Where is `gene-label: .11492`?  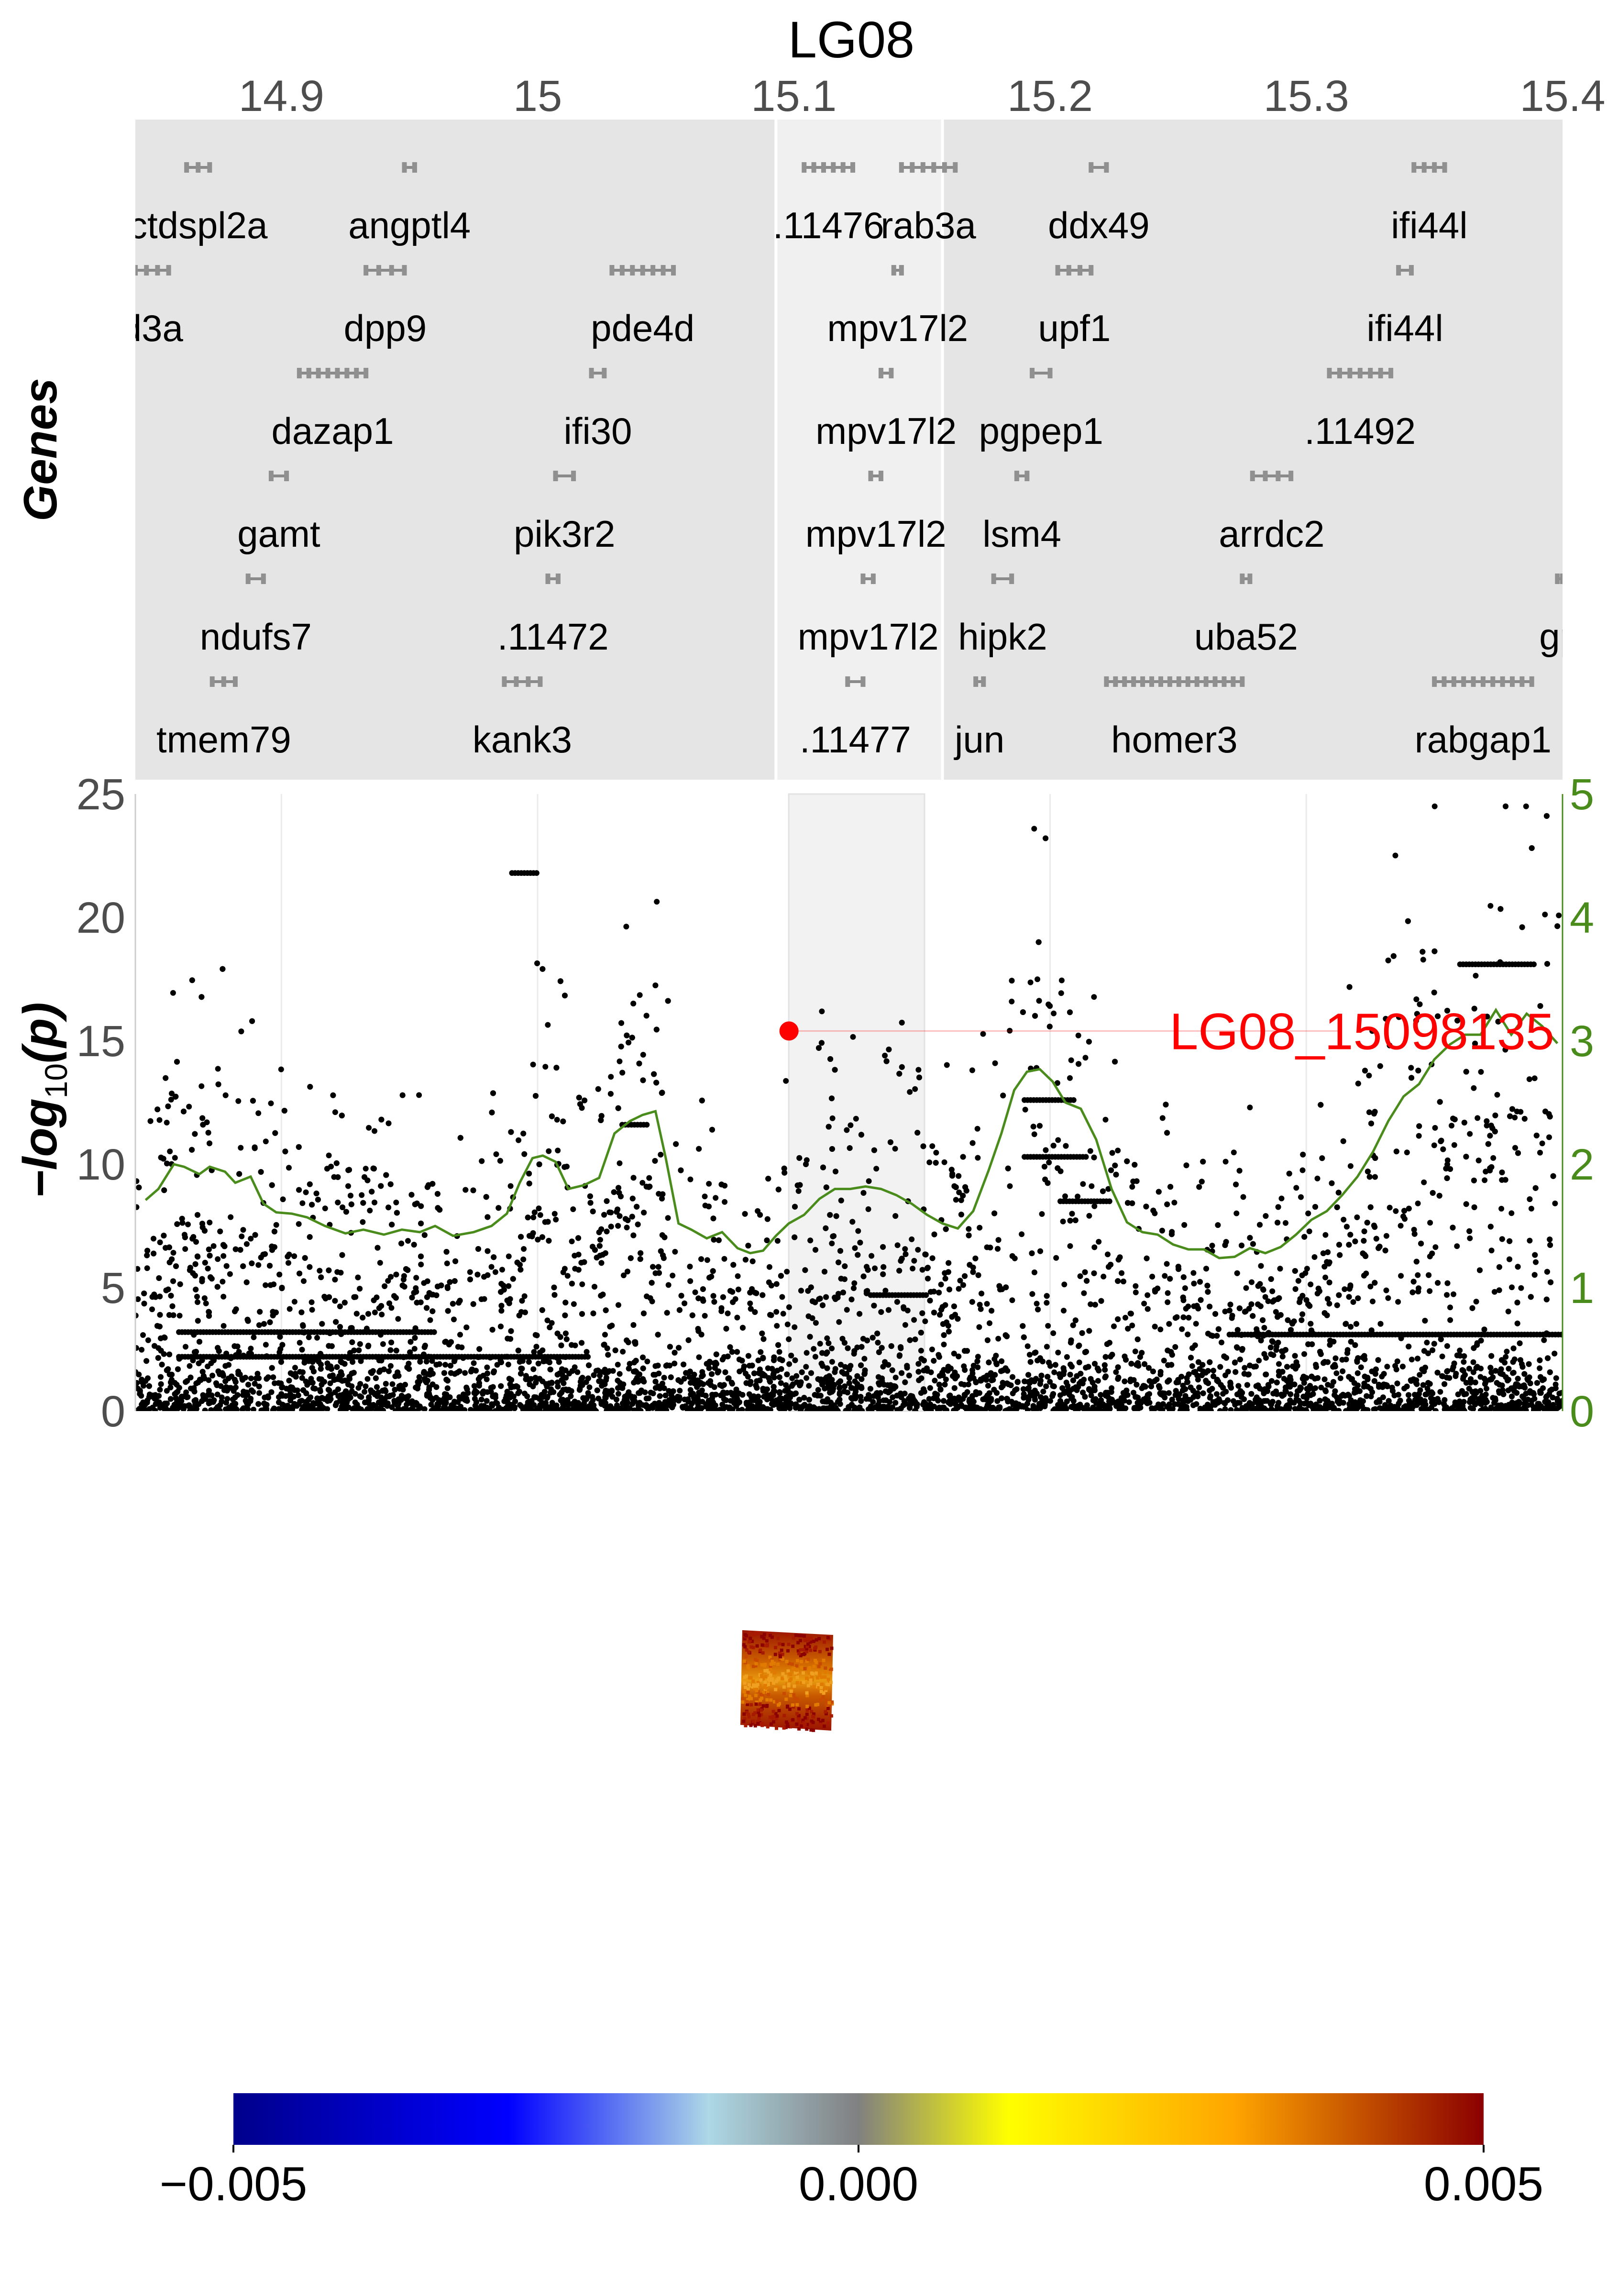 gene-label: .11492 is located at coordinates (1360, 431).